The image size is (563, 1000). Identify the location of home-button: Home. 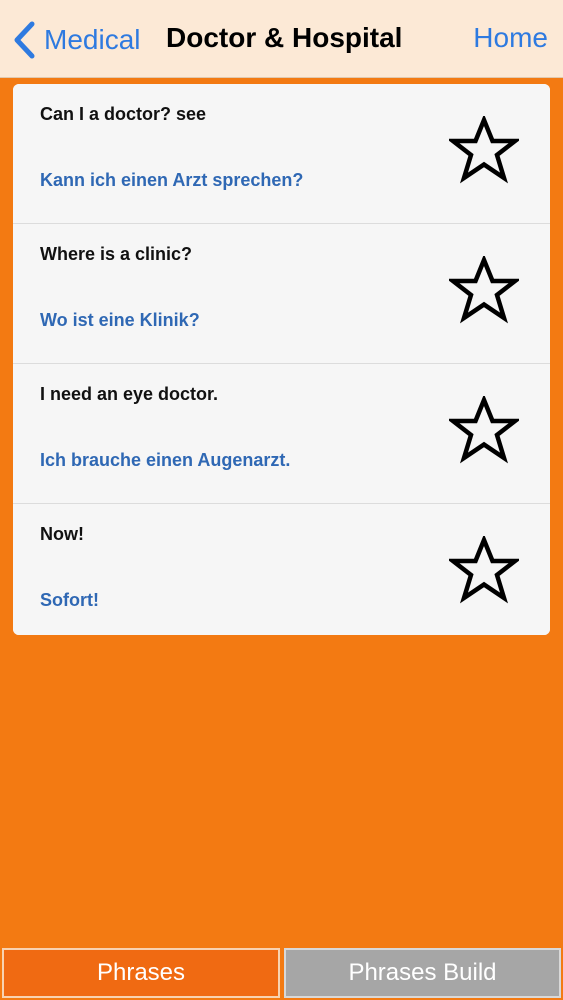
(510, 38).